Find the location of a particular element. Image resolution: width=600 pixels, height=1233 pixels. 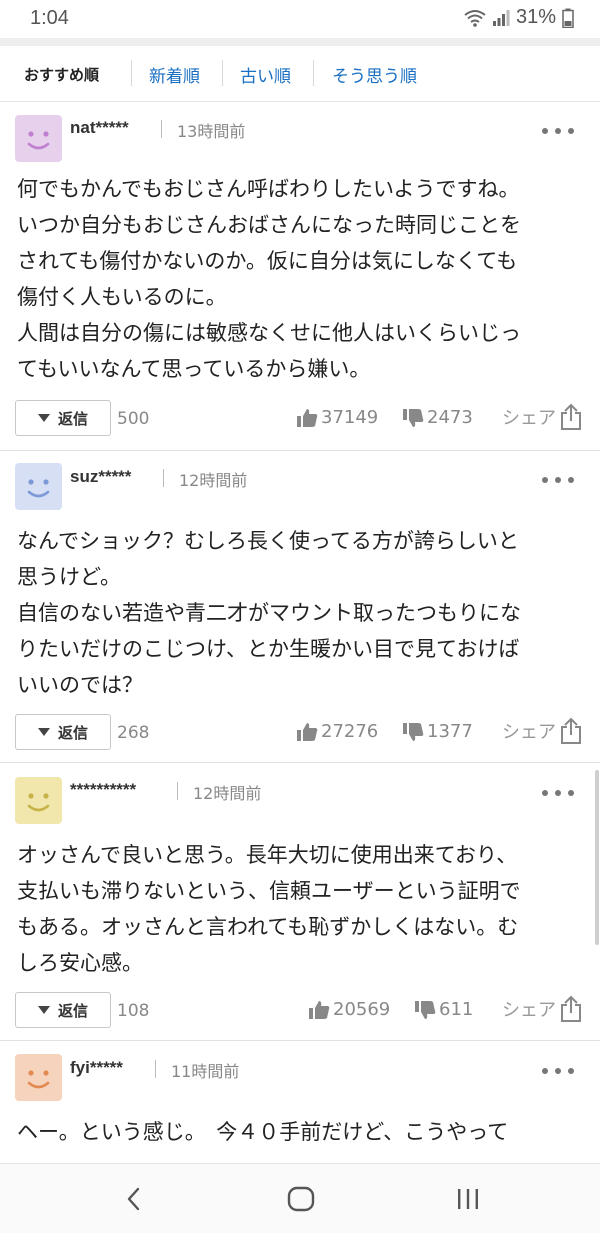

home-square-icon is located at coordinates (301, 1199).